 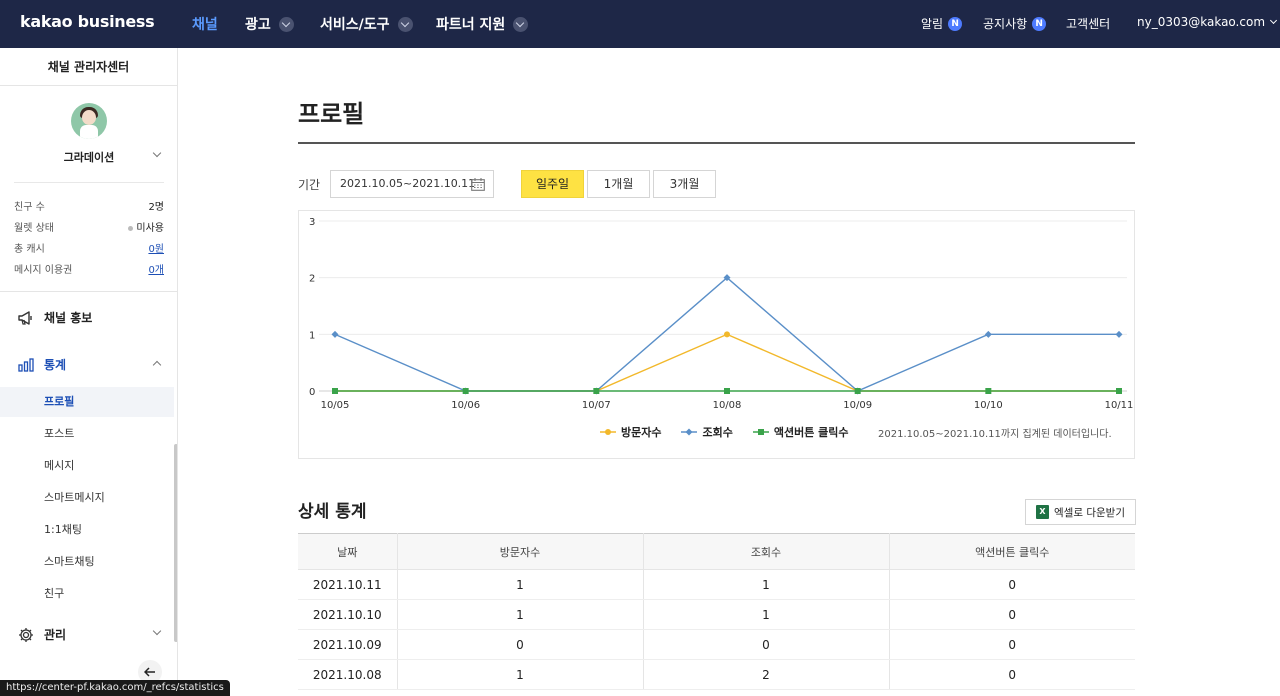 What do you see at coordinates (684, 184) in the screenshot?
I see `period-3month-button: 3개월` at bounding box center [684, 184].